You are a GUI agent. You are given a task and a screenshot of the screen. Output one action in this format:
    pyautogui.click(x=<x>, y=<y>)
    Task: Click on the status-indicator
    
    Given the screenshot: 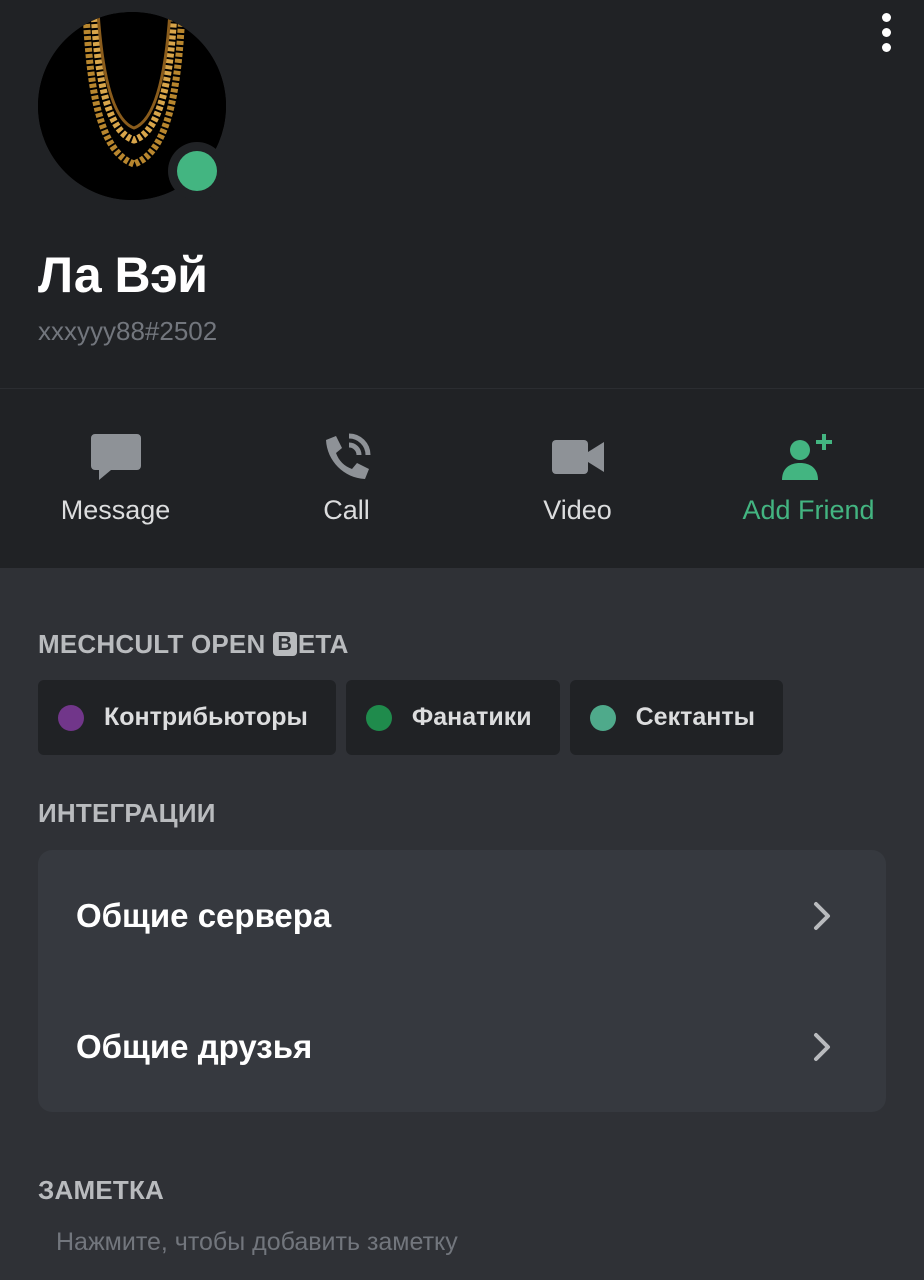 What is the action you would take?
    pyautogui.click(x=197, y=171)
    